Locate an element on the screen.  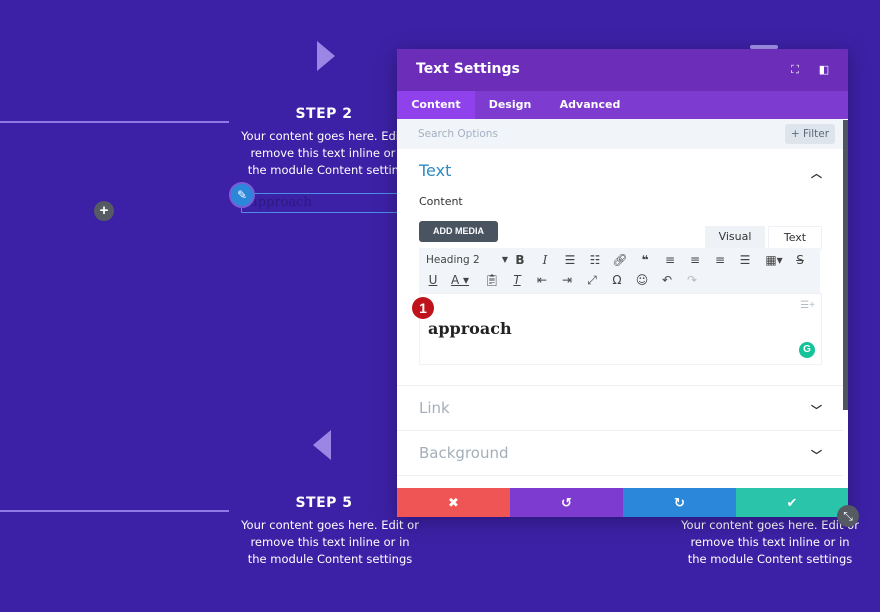
numbered-list-icon: ☷ is located at coordinates (595, 260).